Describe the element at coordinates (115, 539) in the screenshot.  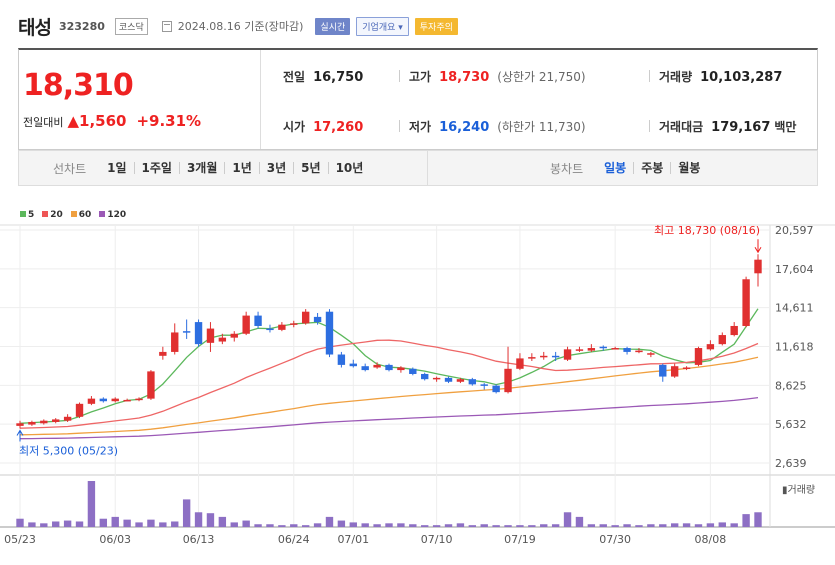
I see `x-tick-label: 06/03` at that location.